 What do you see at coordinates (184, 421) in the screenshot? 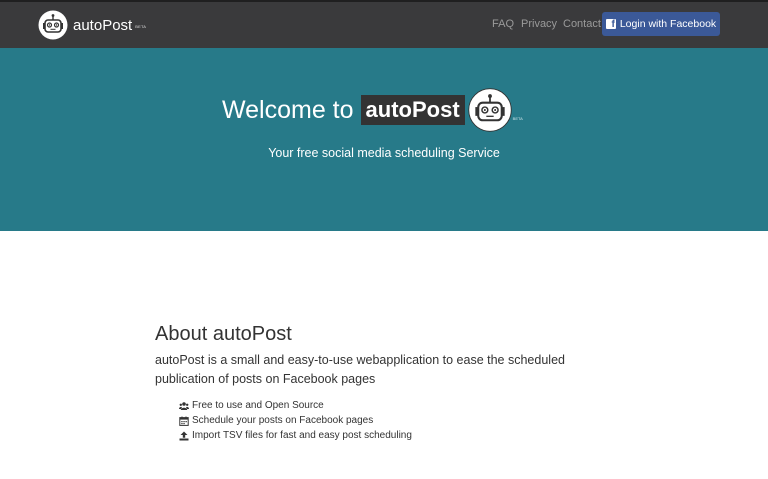
I see `calendar-icon` at bounding box center [184, 421].